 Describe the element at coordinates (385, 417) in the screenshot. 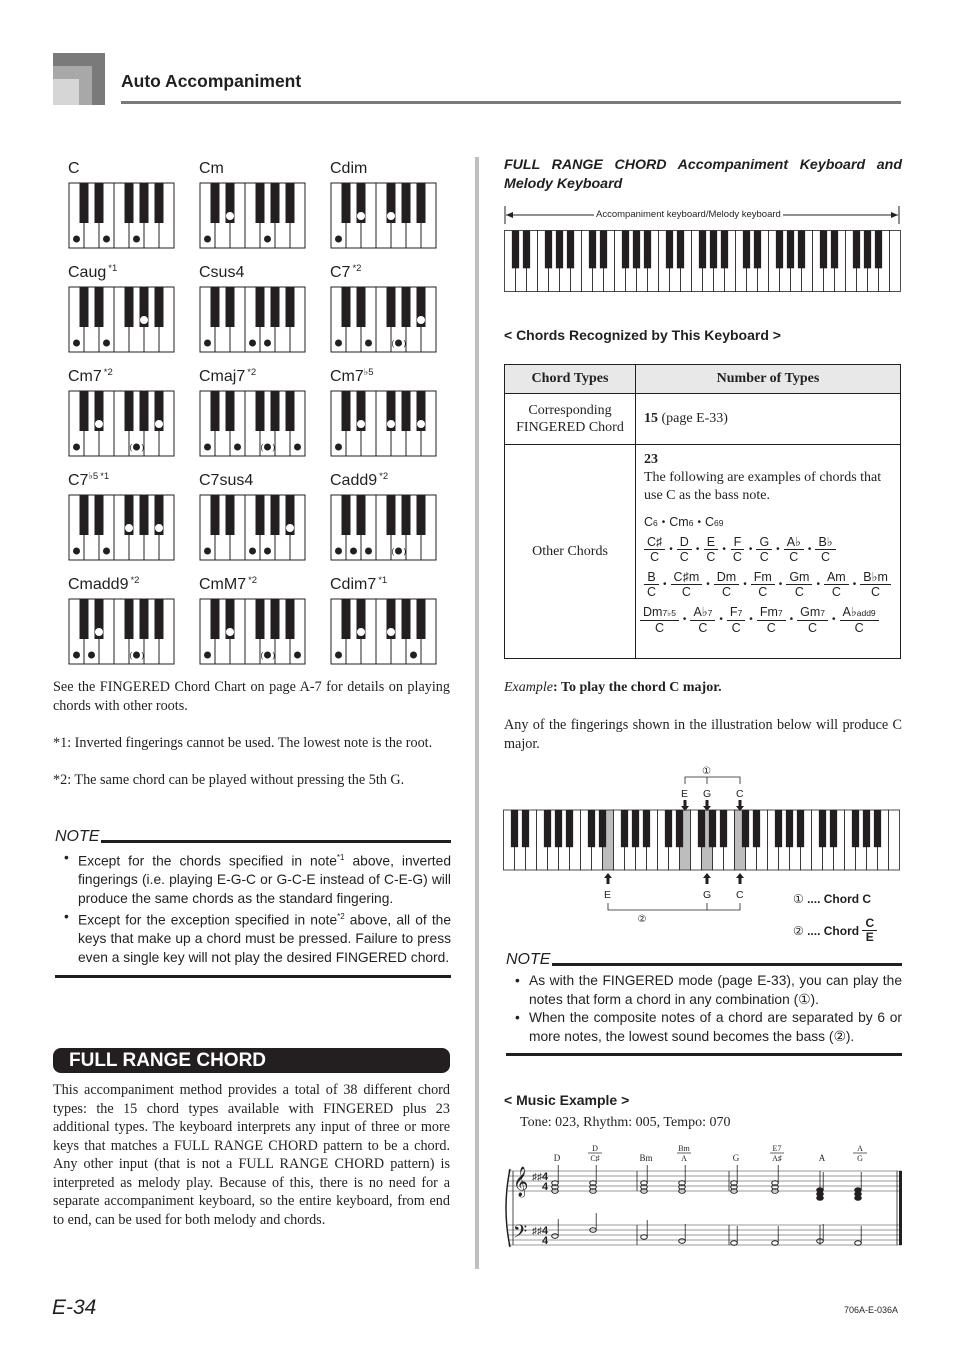

I see `chord-diagram: Cm7♭5` at that location.